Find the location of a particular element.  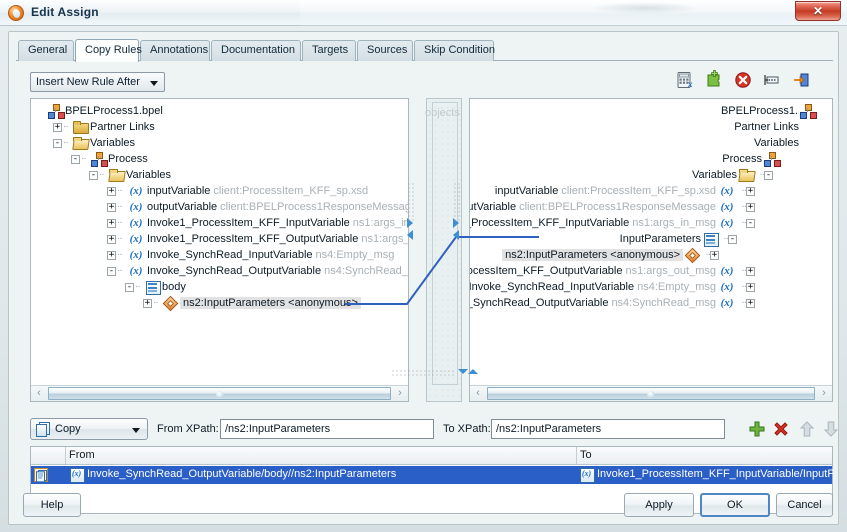

help-button: Help is located at coordinates (52, 505).